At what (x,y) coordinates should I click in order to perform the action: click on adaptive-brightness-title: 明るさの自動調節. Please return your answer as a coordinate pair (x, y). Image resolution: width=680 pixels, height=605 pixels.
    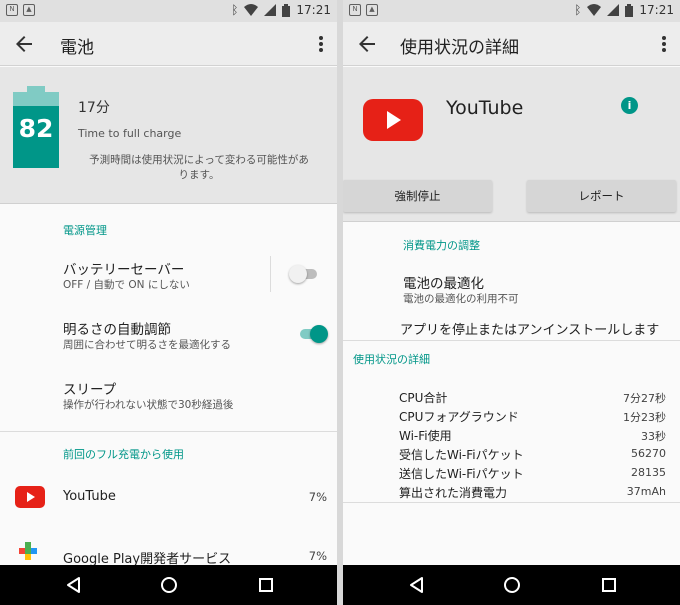
    Looking at the image, I should click on (117, 330).